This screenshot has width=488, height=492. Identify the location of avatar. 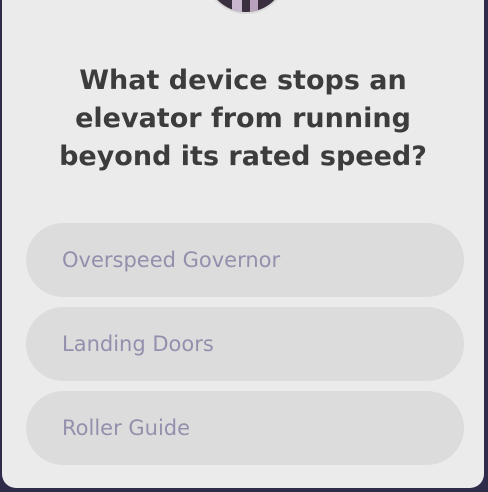
(246, 7).